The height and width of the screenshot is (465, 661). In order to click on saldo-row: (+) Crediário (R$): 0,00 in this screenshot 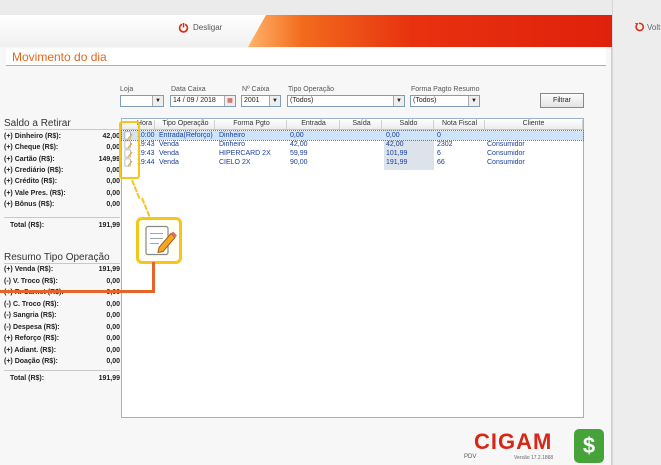, I will do `click(62, 170)`.